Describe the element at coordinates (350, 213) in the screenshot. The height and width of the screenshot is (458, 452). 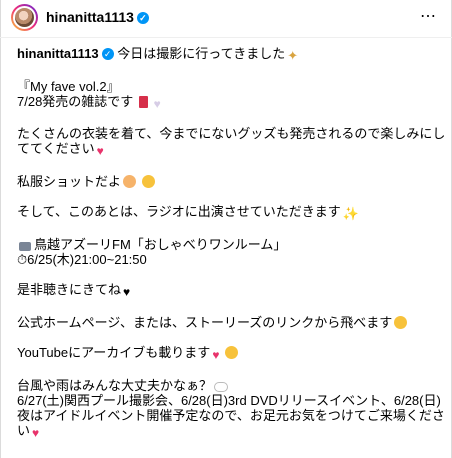
I see `sparkles-icon: ✨` at that location.